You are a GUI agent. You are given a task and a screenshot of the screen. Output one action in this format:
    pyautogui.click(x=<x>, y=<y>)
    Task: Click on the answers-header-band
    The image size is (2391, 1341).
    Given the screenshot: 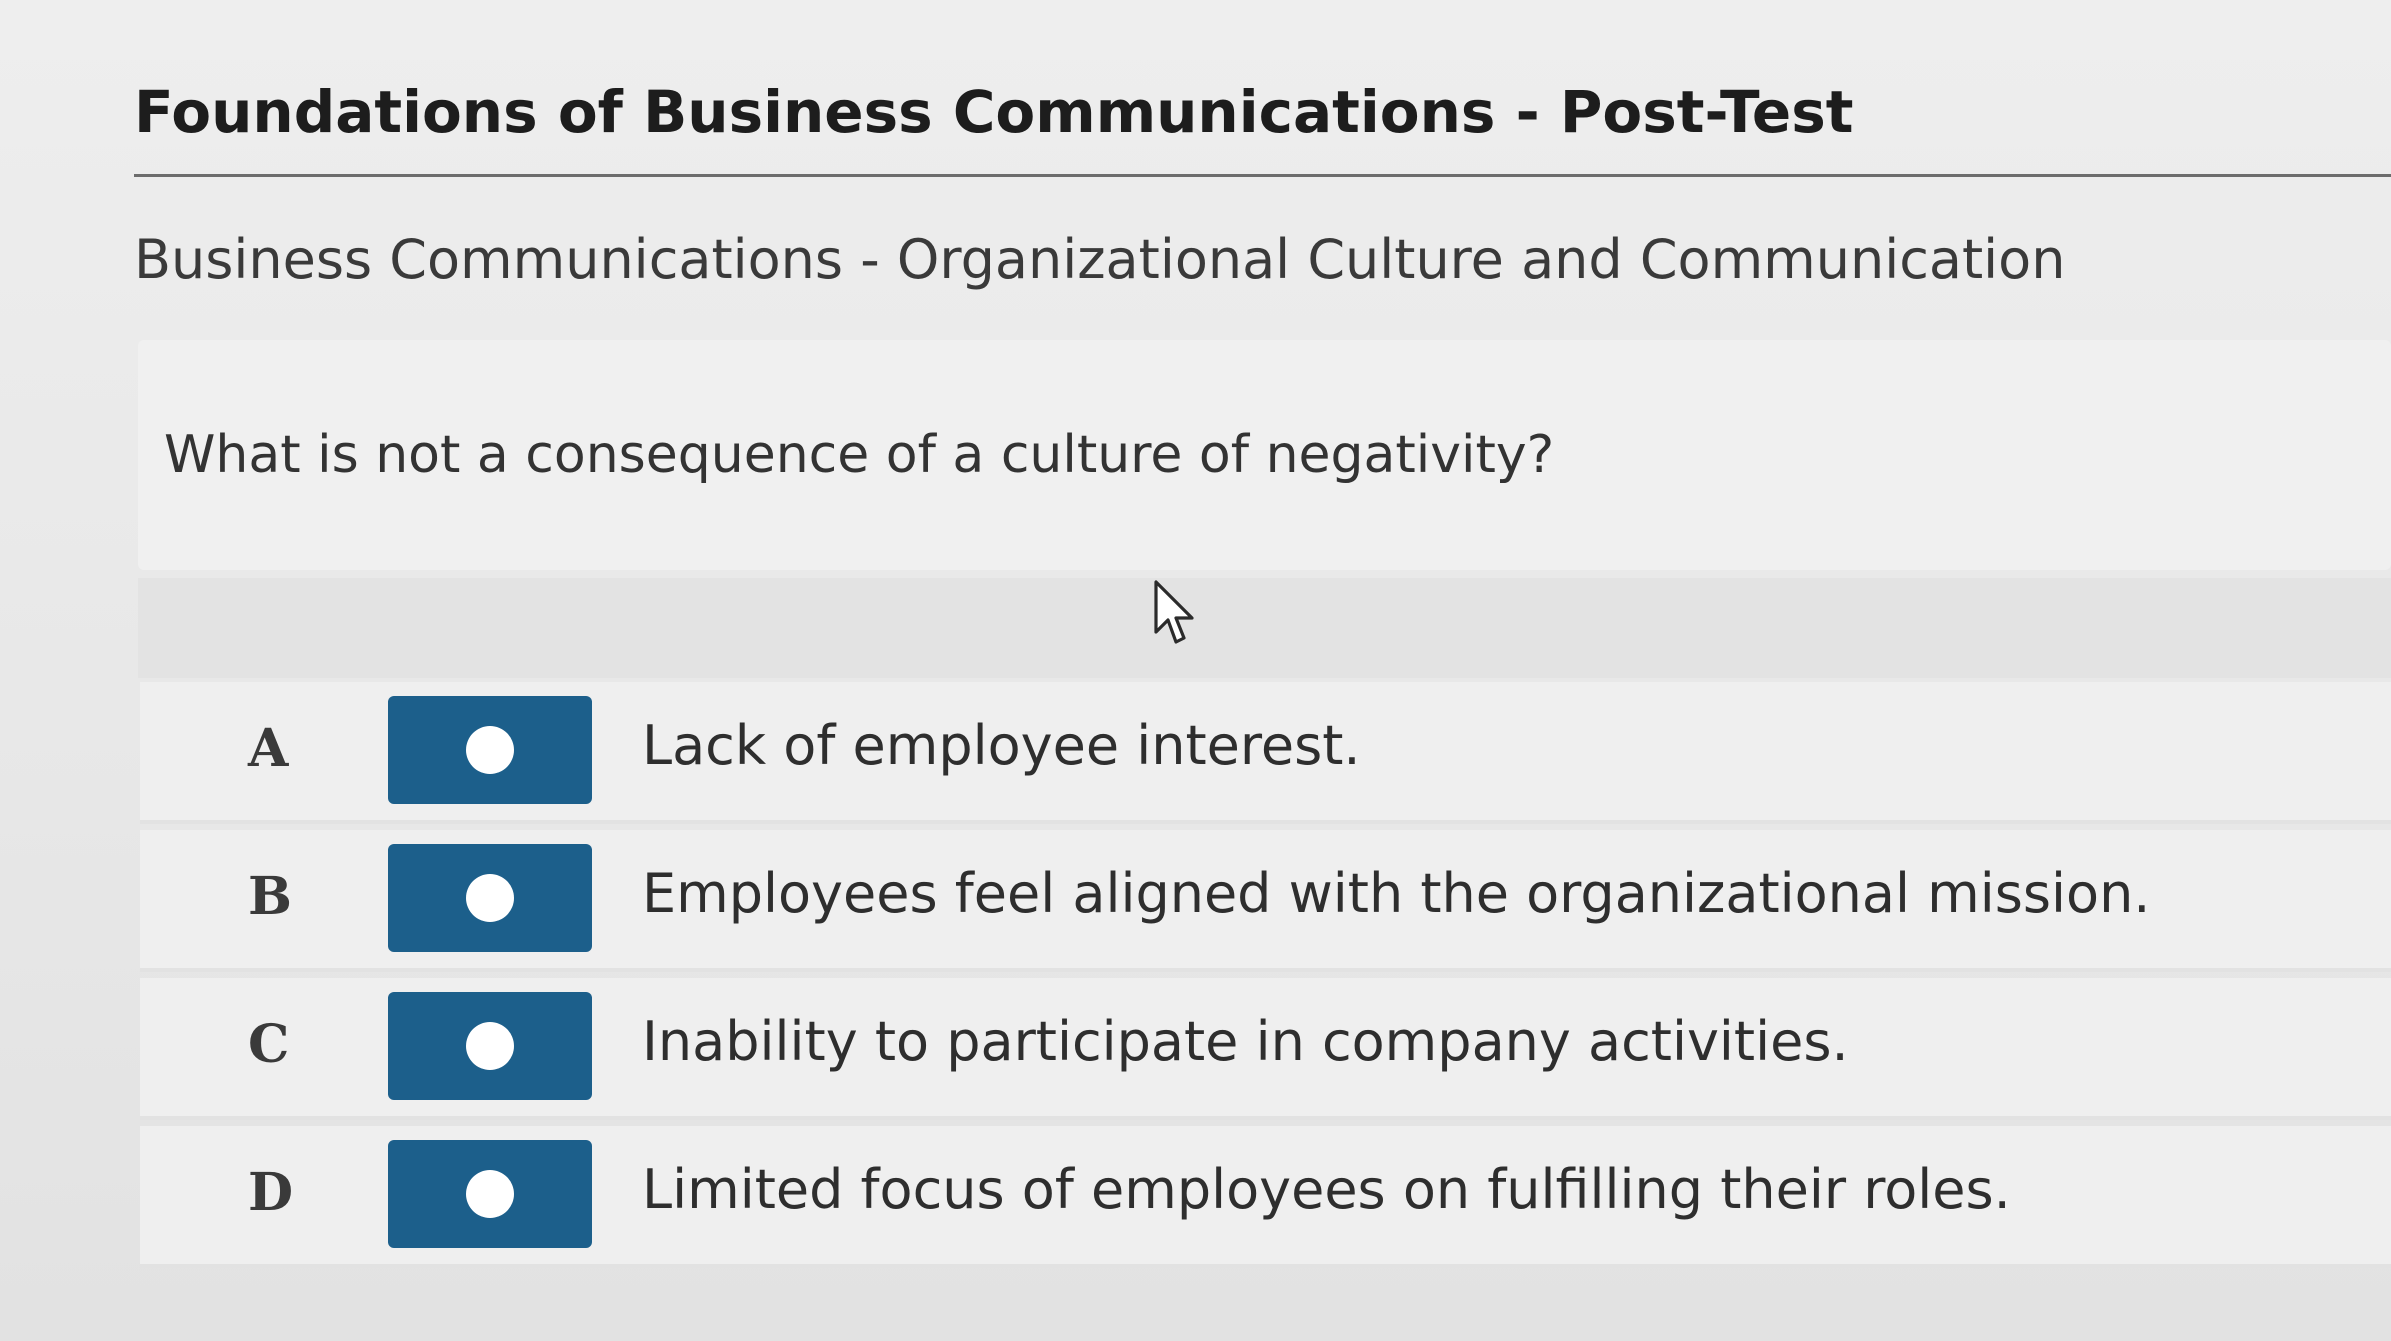 What is the action you would take?
    pyautogui.click(x=1264, y=628)
    